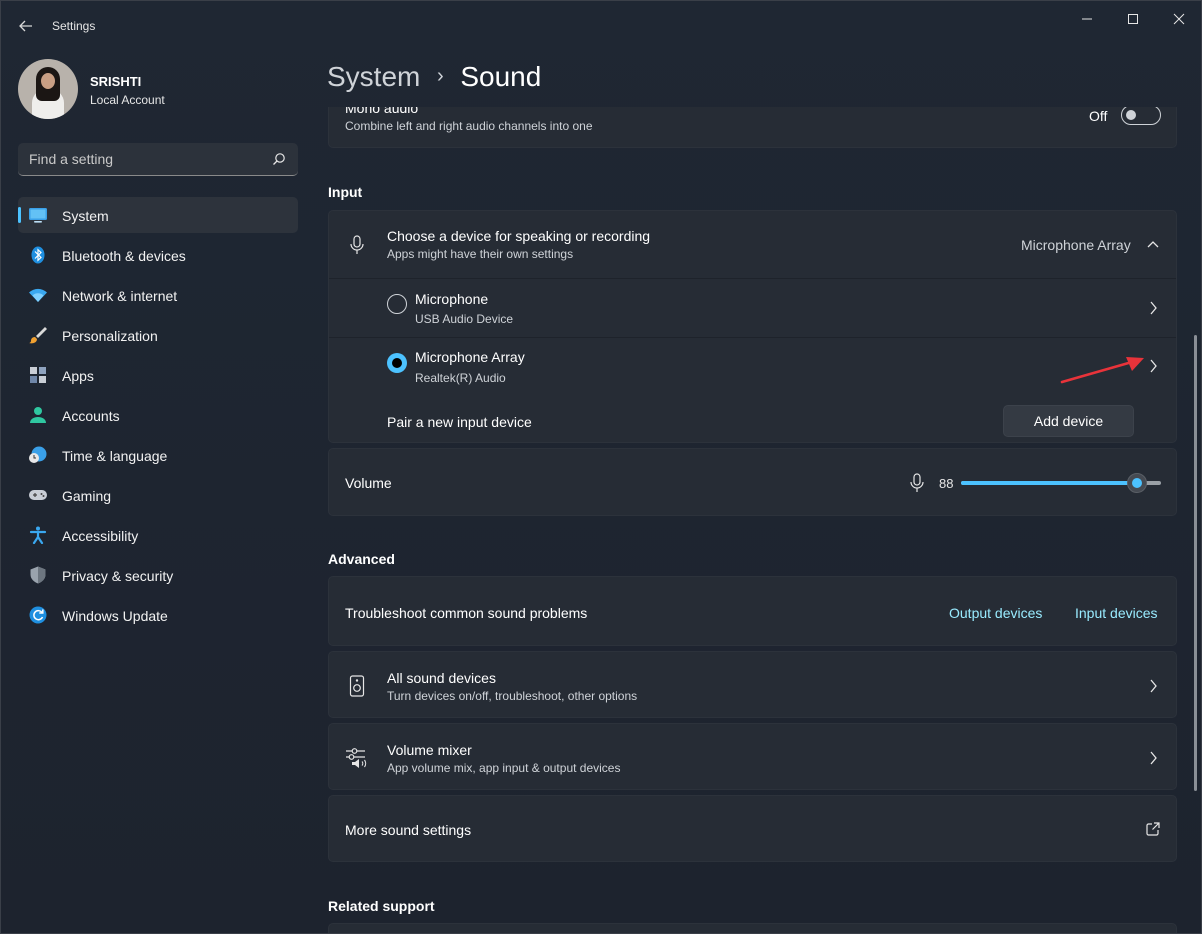 This screenshot has width=1202, height=934. I want to click on mono-audio-title: Mono audio, so click(382, 111).